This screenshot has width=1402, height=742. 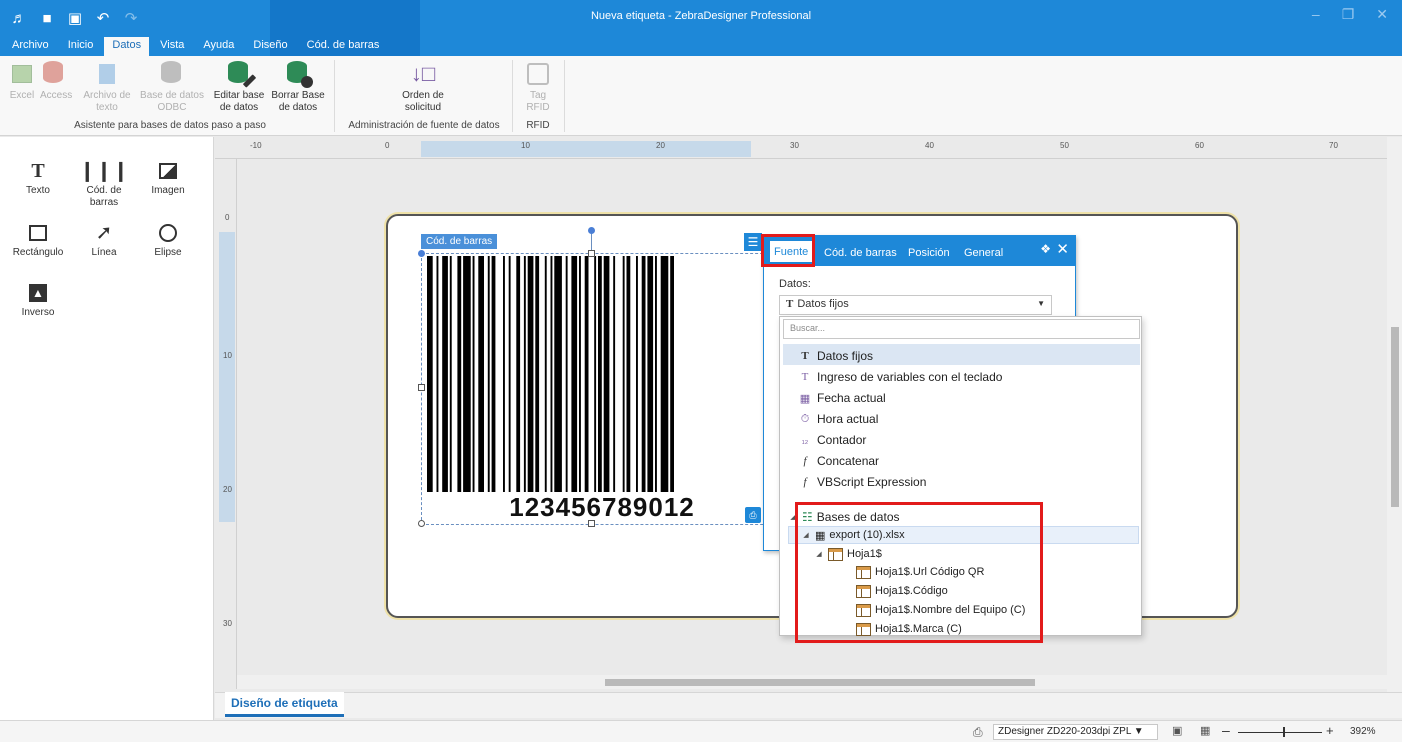 I want to click on highlight-fuente-tab, so click(x=788, y=250).